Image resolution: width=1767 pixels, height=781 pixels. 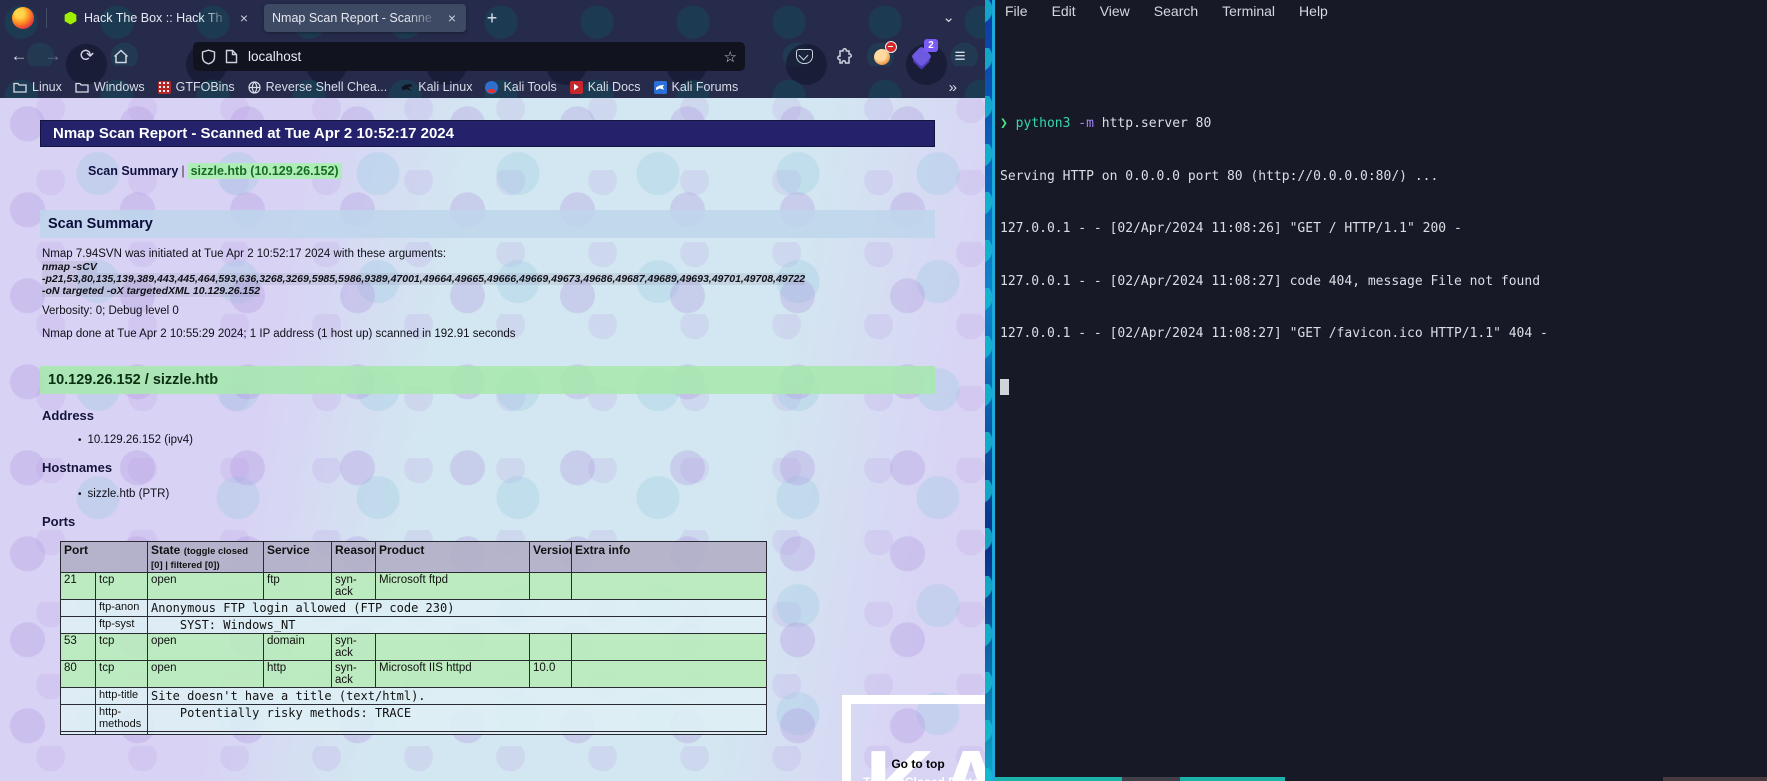 What do you see at coordinates (121, 586) in the screenshot?
I see `proto-cell: tcp` at bounding box center [121, 586].